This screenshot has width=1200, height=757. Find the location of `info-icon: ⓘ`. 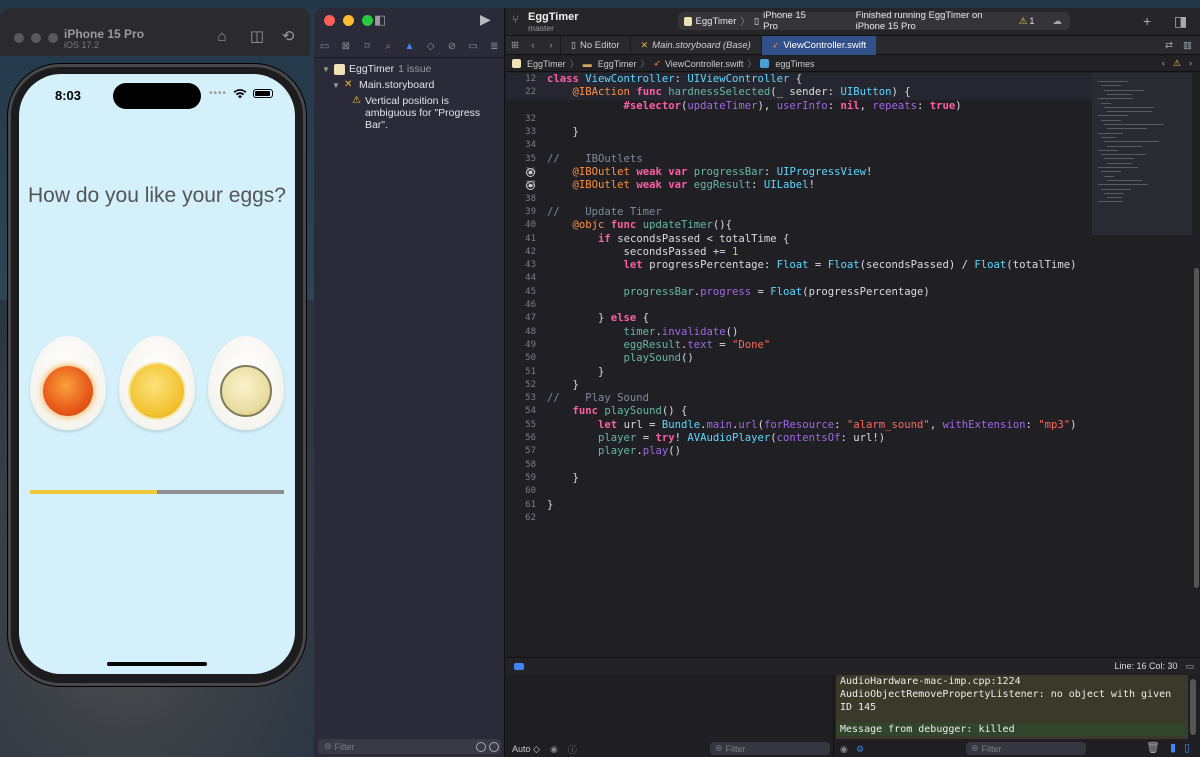

info-icon: ⓘ is located at coordinates (572, 749).